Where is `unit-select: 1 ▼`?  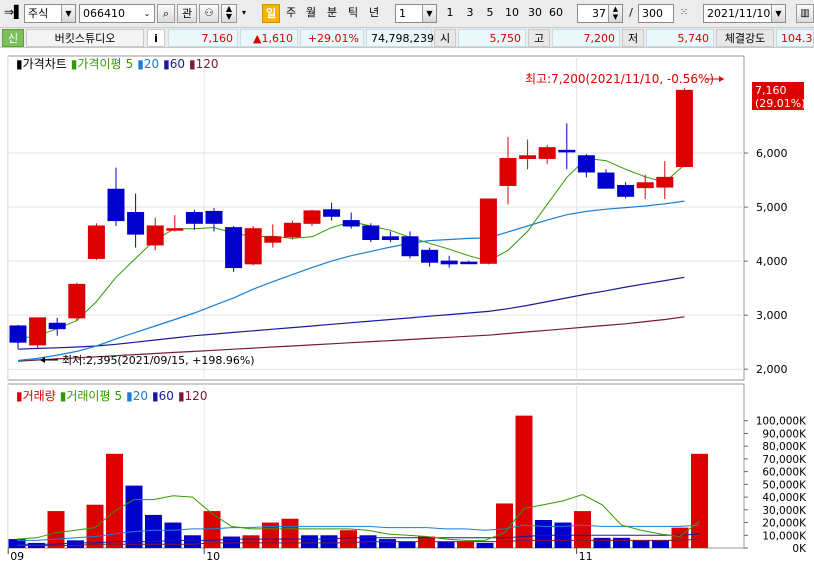 unit-select: 1 ▼ is located at coordinates (416, 13).